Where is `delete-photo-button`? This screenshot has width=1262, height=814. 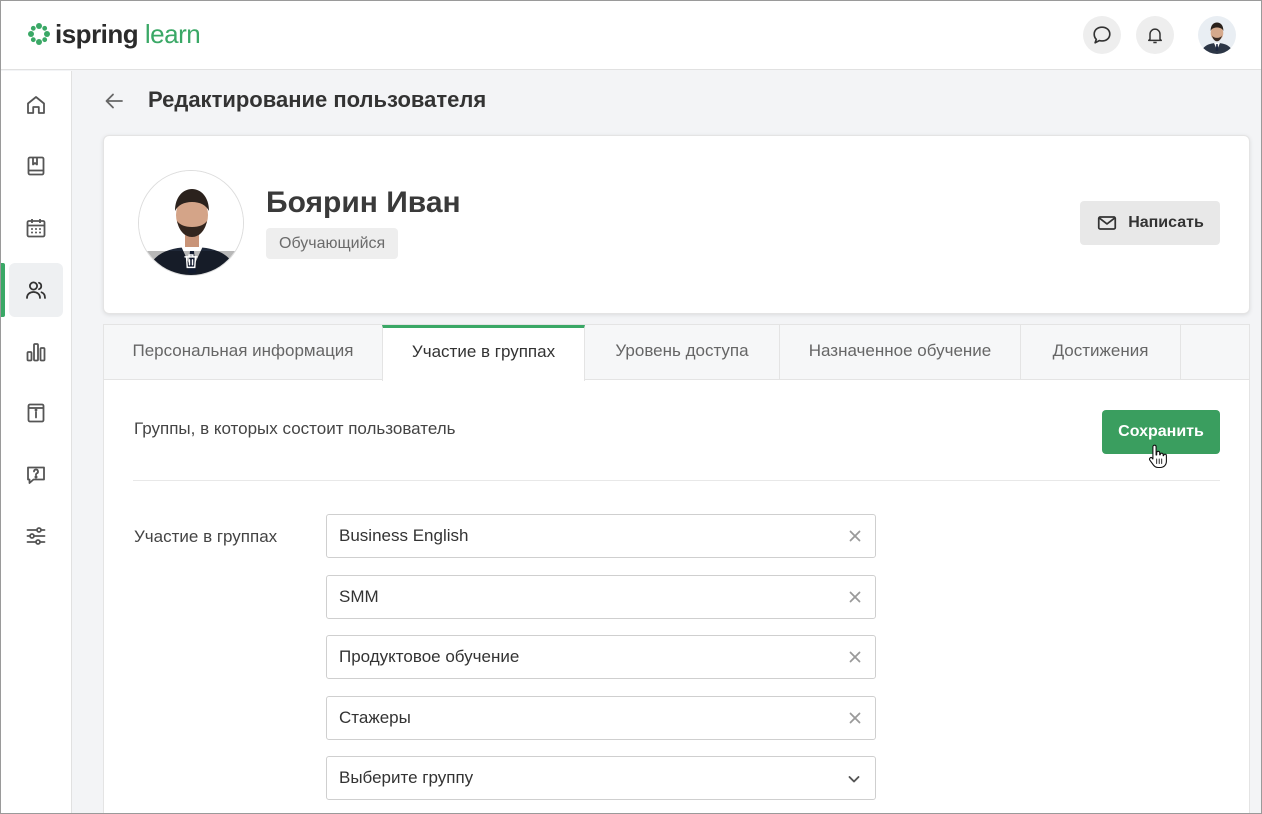 delete-photo-button is located at coordinates (191, 261).